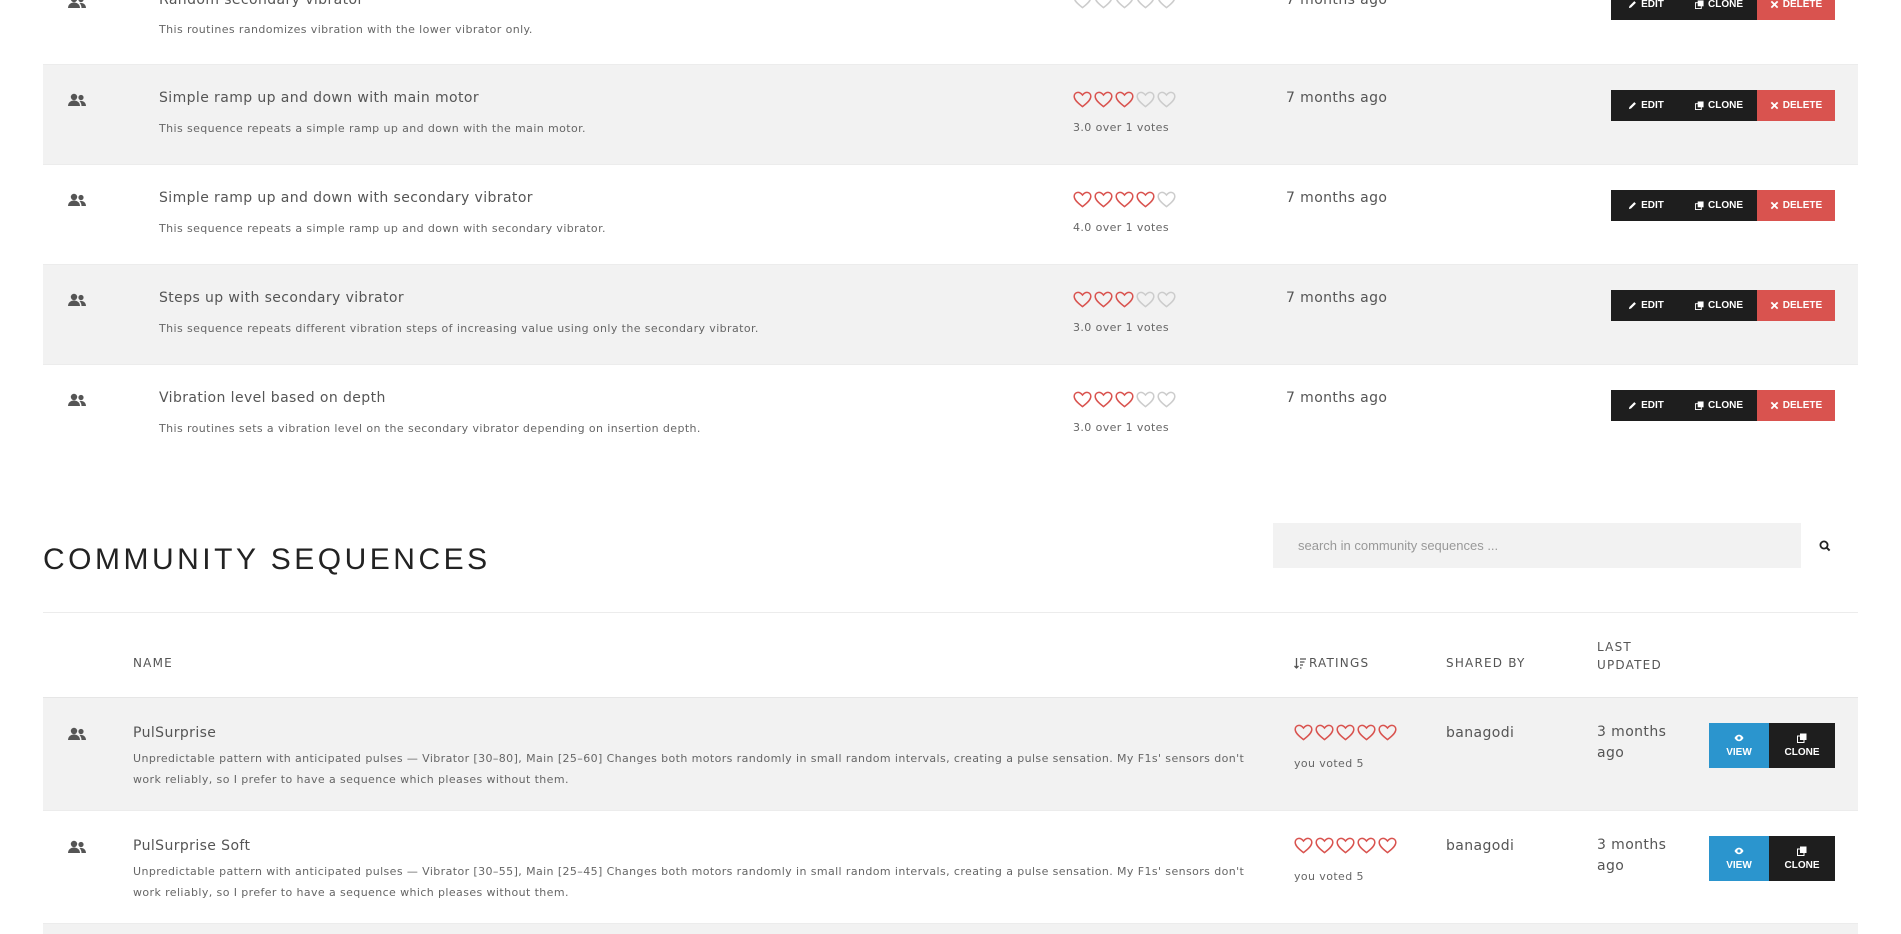  Describe the element at coordinates (1825, 546) in the screenshot. I see `search-button` at that location.